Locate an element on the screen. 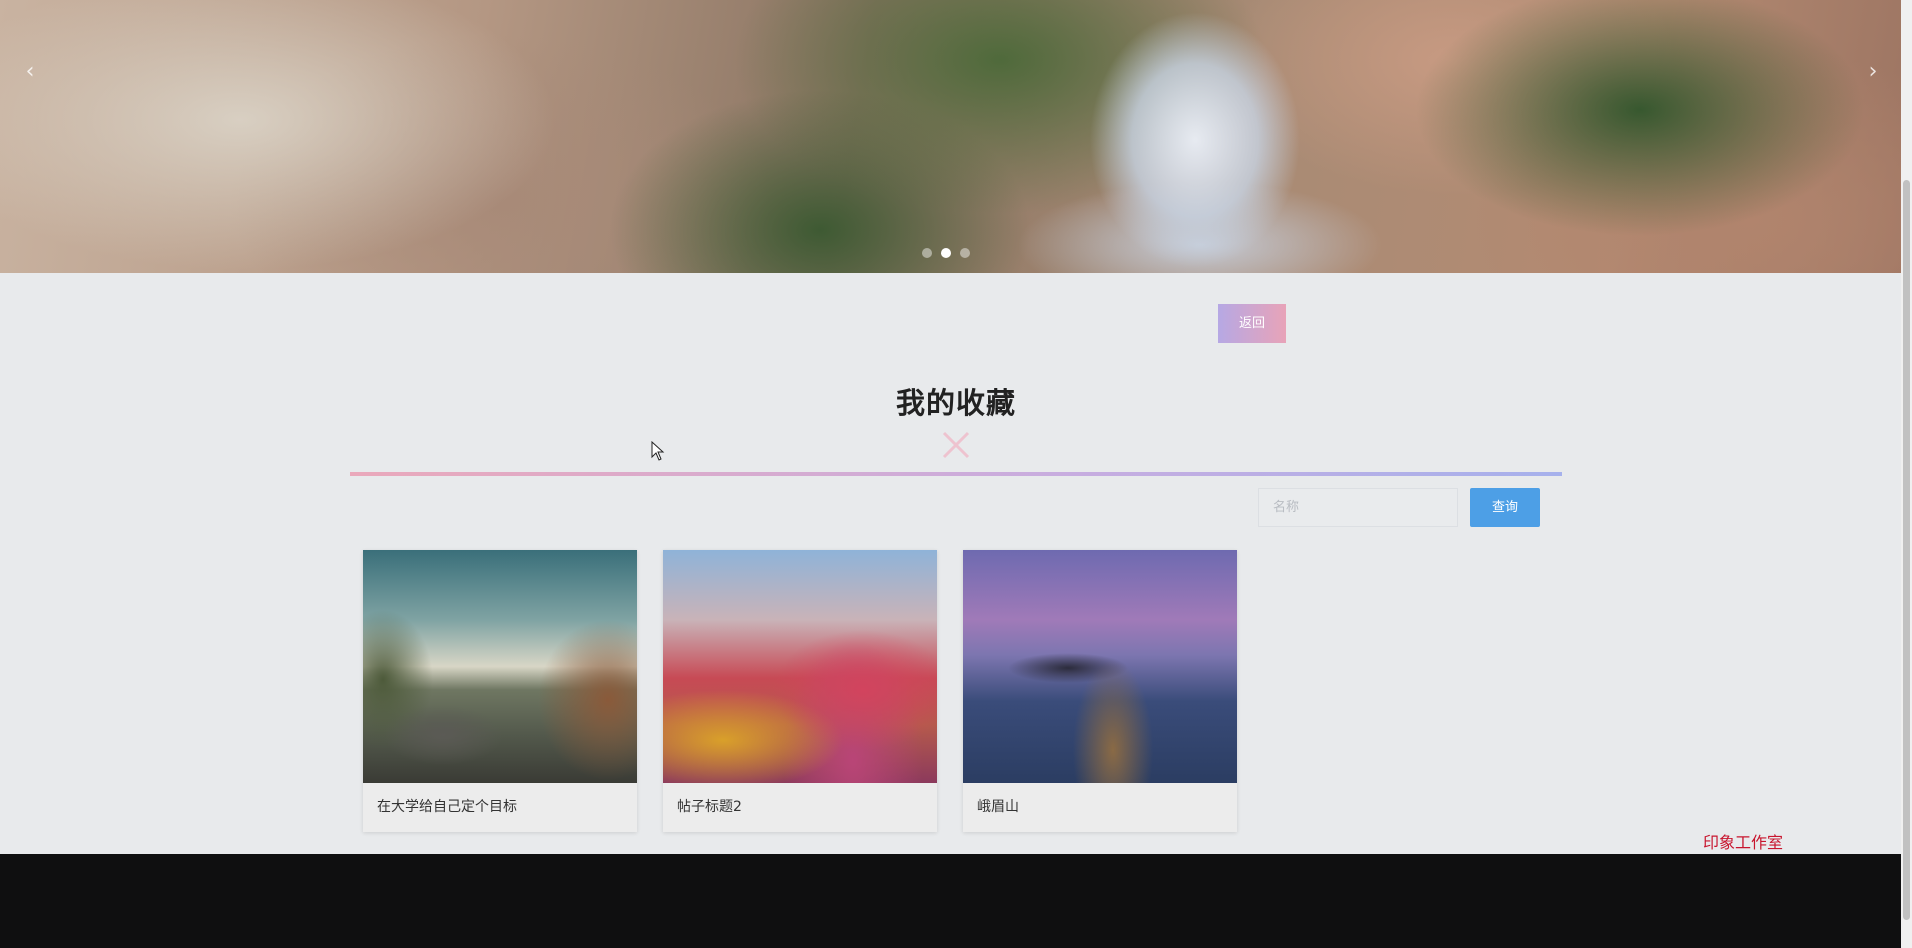  page-scrollbar is located at coordinates (1906, 474).